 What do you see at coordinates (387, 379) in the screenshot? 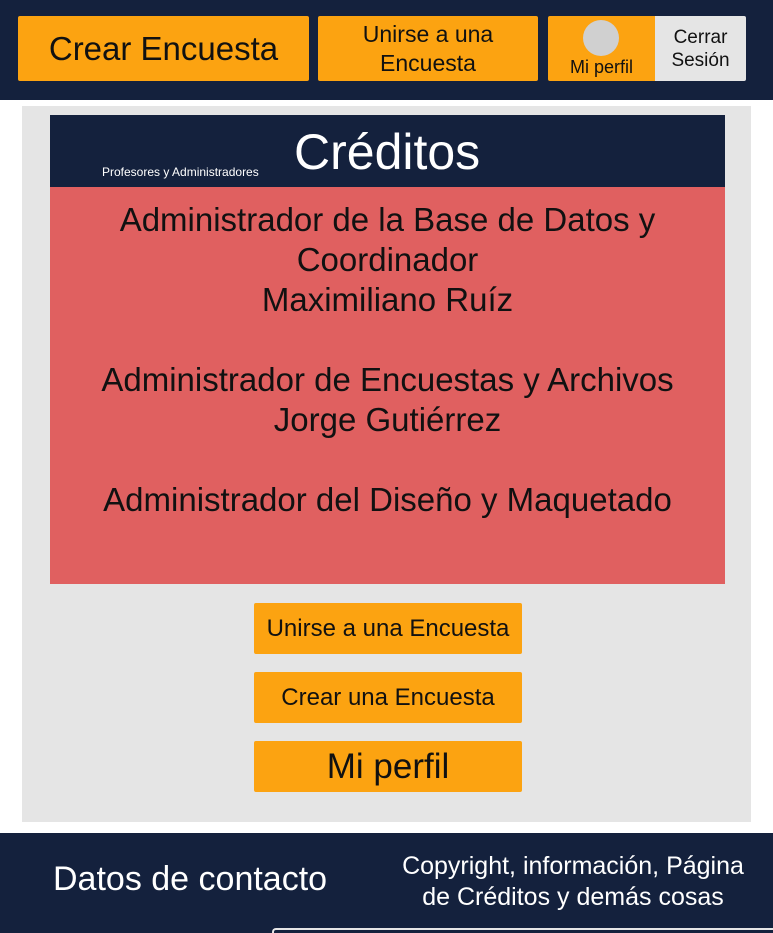
I see `credit-role: Administrador de Encuestas y Archivos` at bounding box center [387, 379].